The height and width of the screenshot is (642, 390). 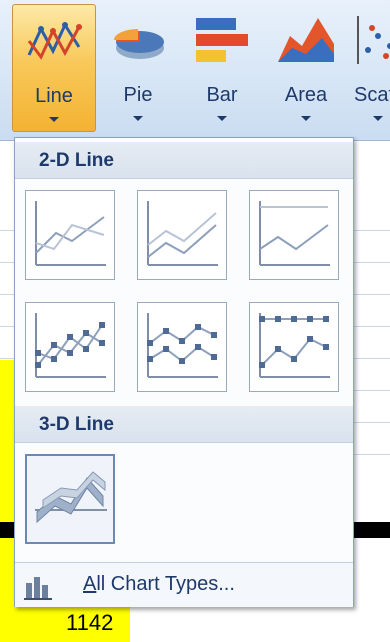 I want to click on pie-chart-icon, so click(x=139, y=44).